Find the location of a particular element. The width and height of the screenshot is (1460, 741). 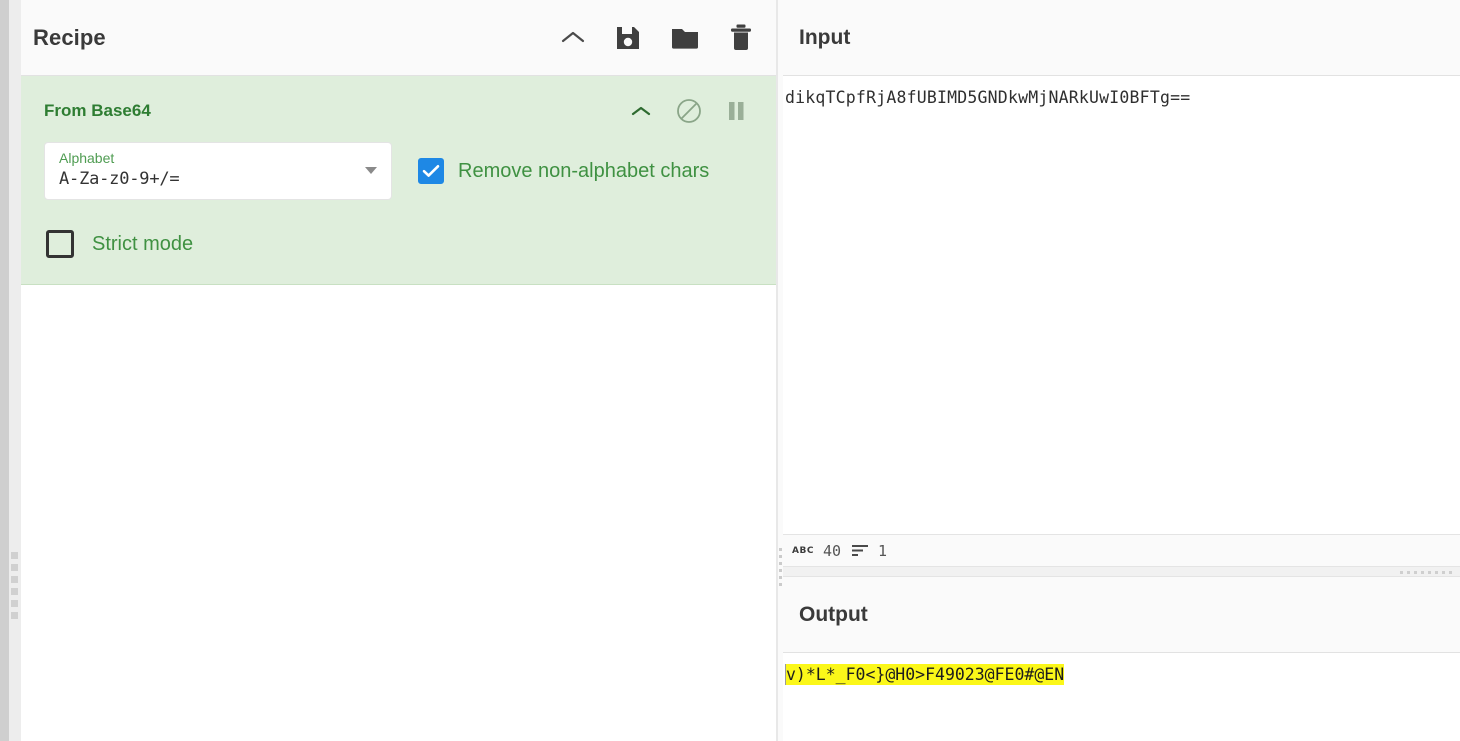

left-panel-splitter is located at coordinates (4, 370).